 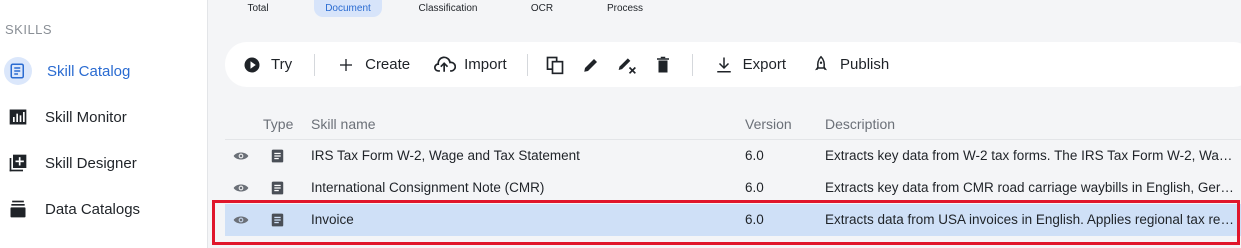 I want to click on archive-icon, so click(x=18, y=209).